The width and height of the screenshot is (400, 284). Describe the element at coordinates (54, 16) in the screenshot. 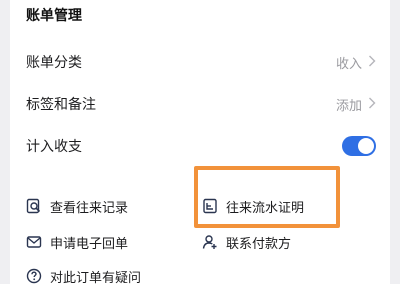

I see `section-title: 账单管理` at that location.